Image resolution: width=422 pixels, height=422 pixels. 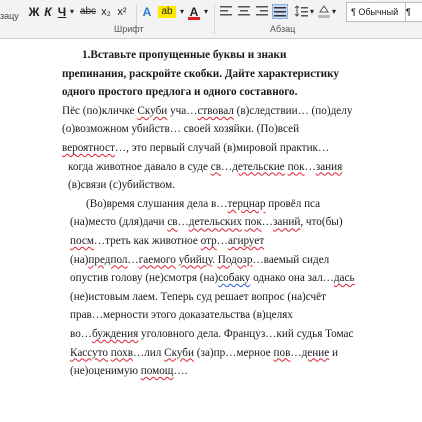 I want to click on paragraph-line: посм…треть как животное отр…агирует, so click(x=167, y=241).